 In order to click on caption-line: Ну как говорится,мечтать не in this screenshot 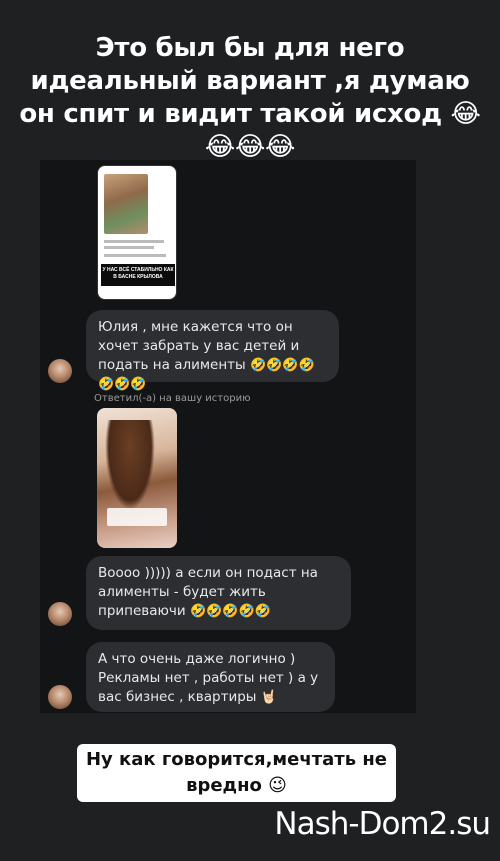, I will do `click(236, 759)`.